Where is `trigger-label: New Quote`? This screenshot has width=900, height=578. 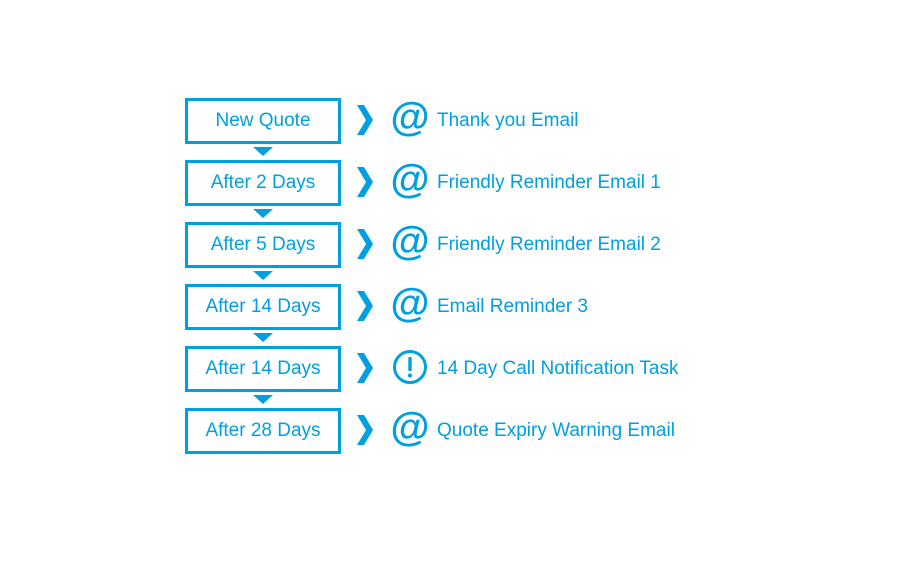
trigger-label: New Quote is located at coordinates (263, 120).